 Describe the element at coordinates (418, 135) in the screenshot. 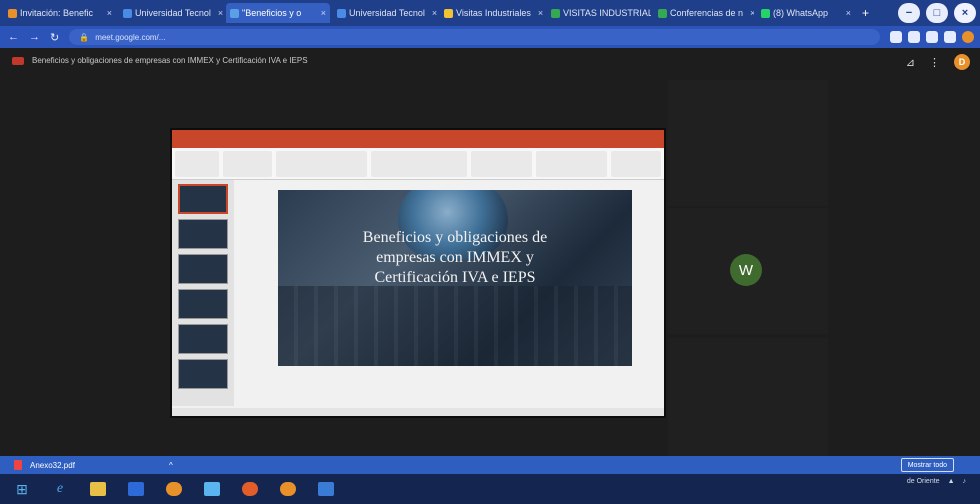

I see `powerpoint-title-bar` at that location.